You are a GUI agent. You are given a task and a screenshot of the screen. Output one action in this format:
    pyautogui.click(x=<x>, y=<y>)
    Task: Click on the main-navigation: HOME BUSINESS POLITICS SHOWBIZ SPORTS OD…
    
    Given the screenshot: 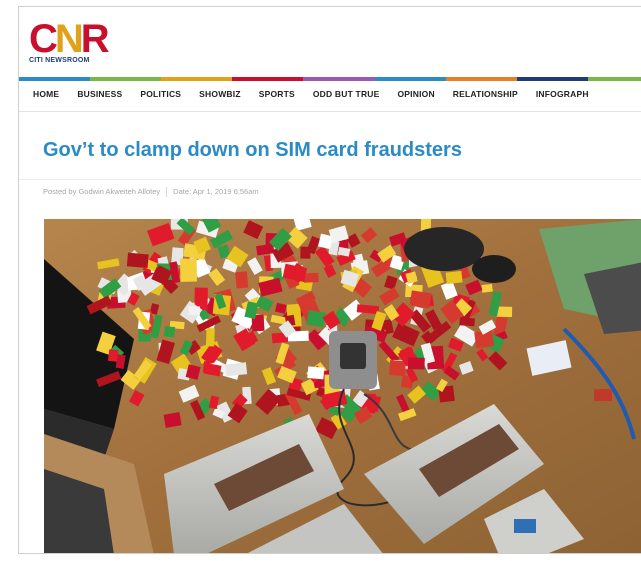 What is the action you would take?
    pyautogui.click(x=330, y=94)
    